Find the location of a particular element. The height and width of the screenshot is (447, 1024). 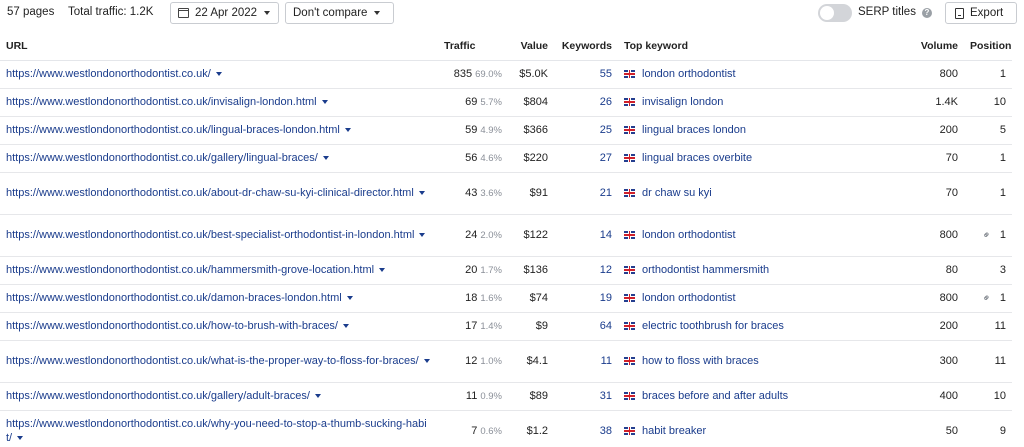

position-cell: 10 is located at coordinates (988, 102).